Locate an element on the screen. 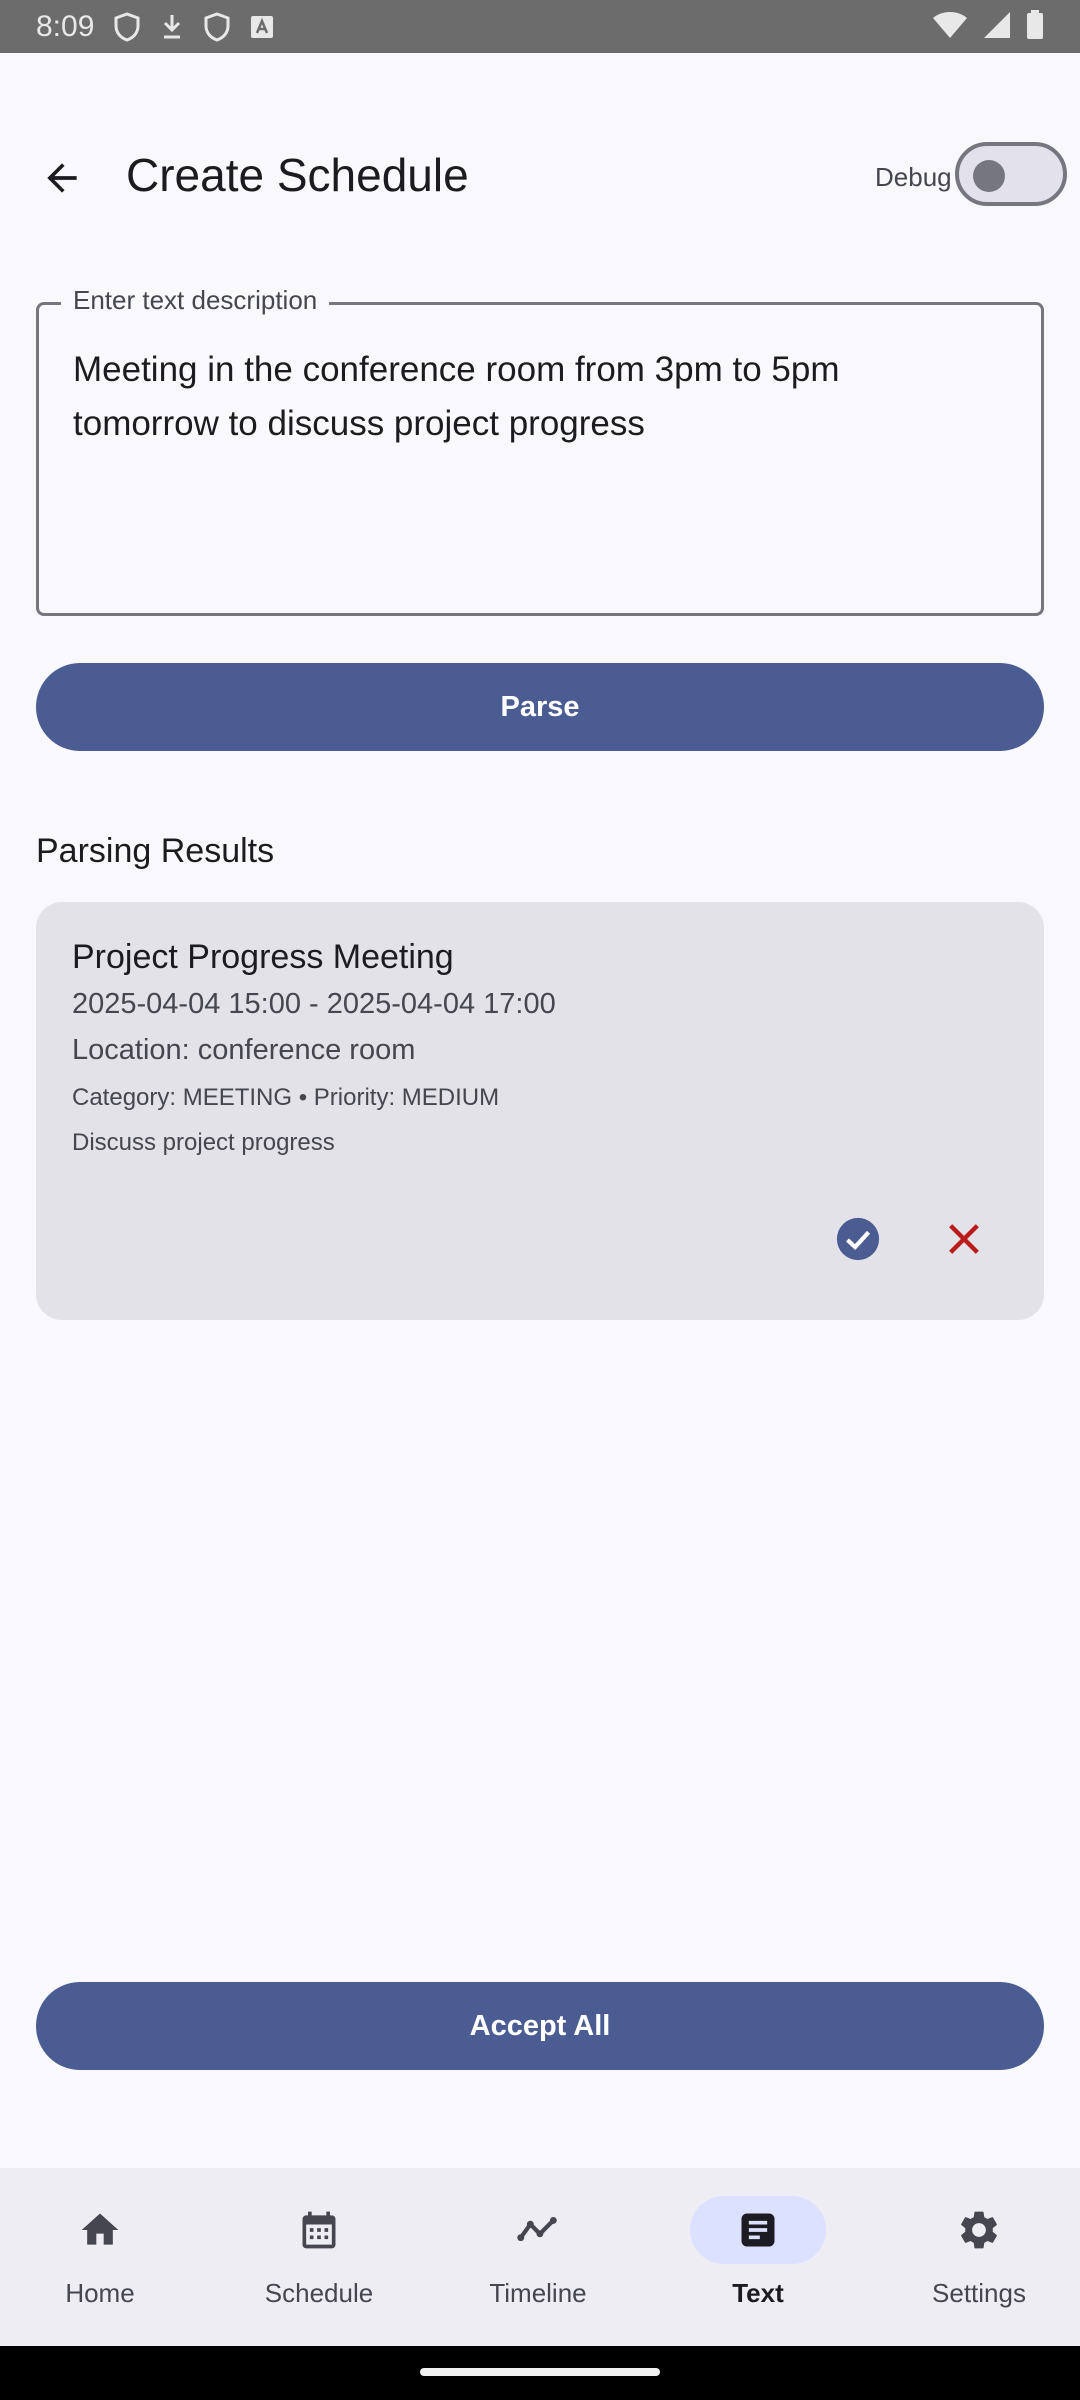 The image size is (1080, 2400). nav-item-timeline: Timeline is located at coordinates (538, 2261).